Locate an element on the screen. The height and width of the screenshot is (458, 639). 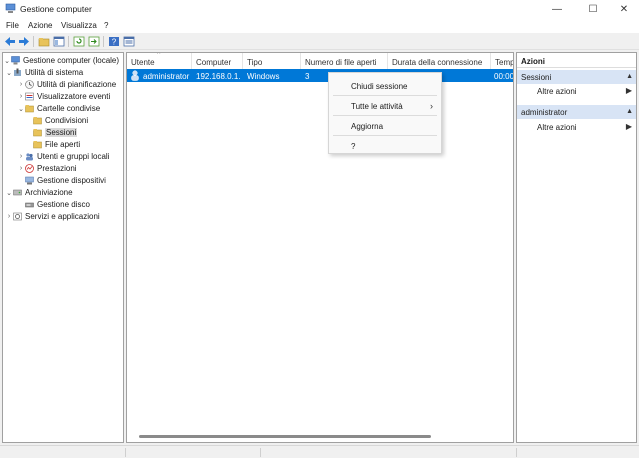
column-header-connection-time: Durata della connessione is located at coordinates (439, 61).